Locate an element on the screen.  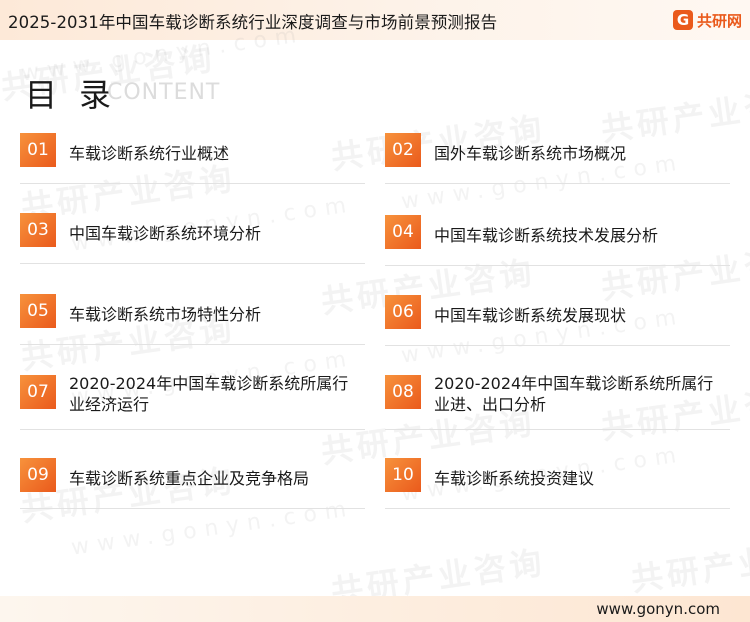
toc-item-number: 08 is located at coordinates (403, 392).